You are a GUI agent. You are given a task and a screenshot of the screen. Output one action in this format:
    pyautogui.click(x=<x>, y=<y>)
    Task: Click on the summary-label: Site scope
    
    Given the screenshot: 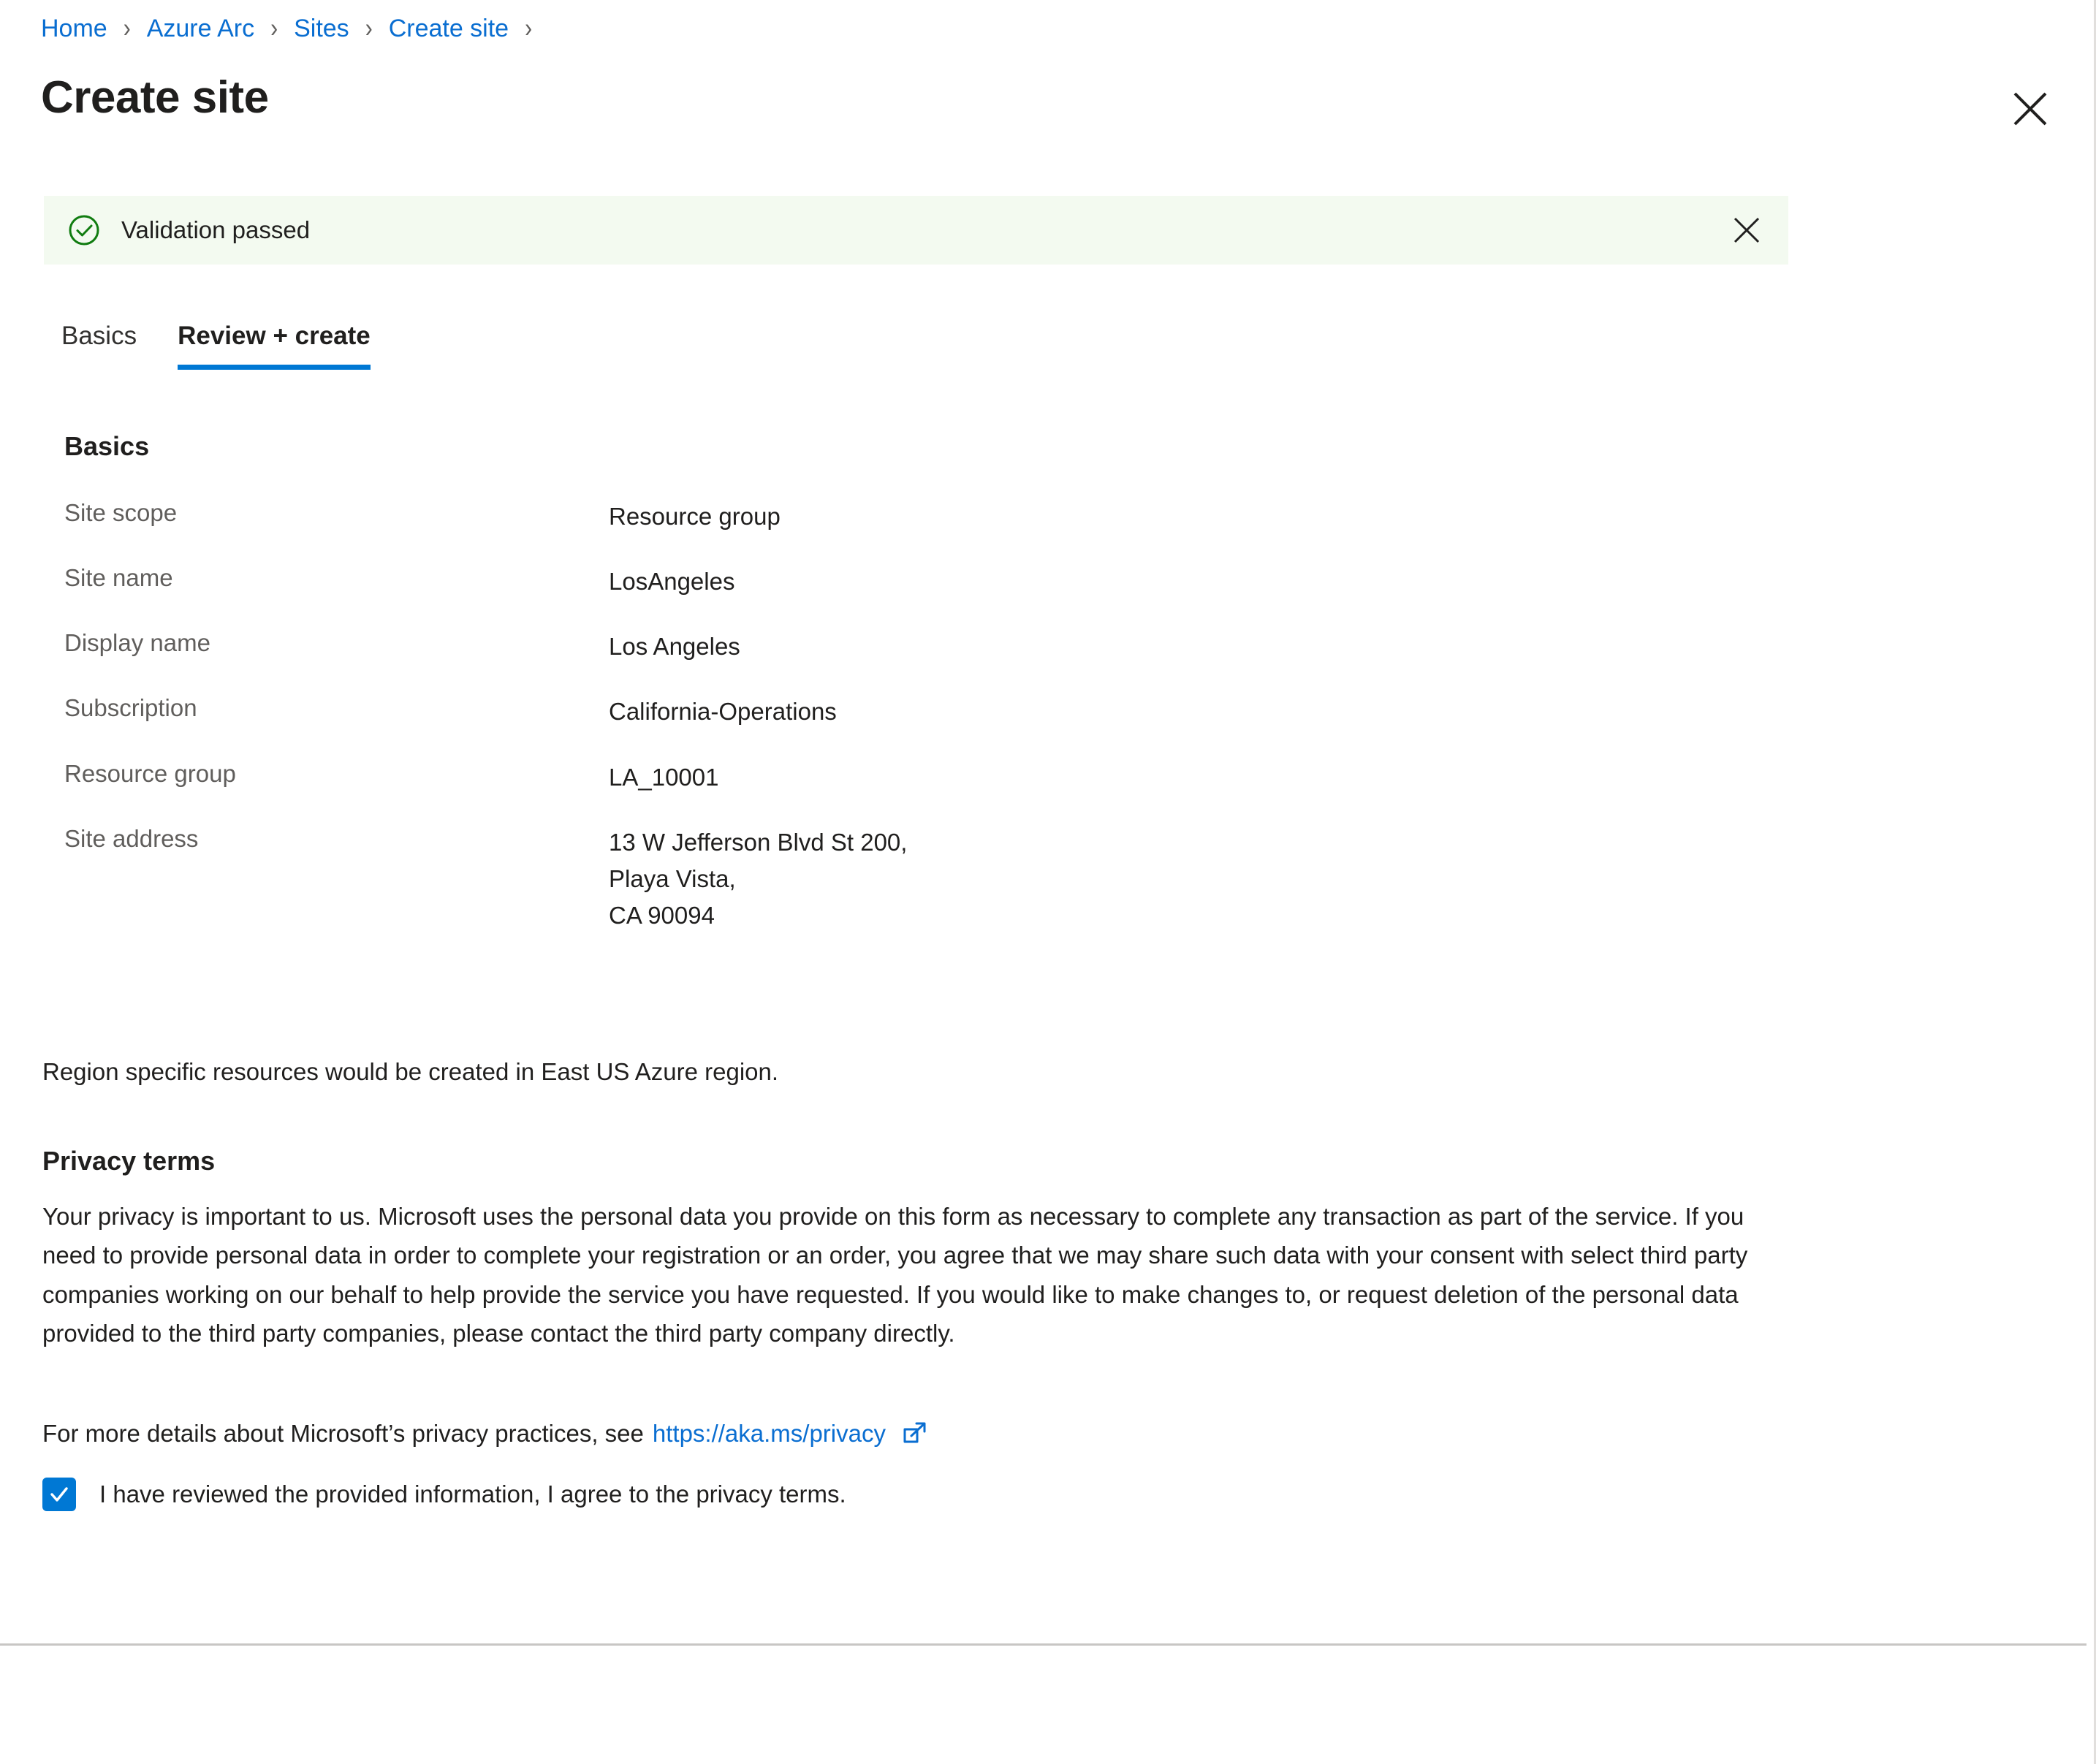 What is the action you would take?
    pyautogui.click(x=121, y=512)
    